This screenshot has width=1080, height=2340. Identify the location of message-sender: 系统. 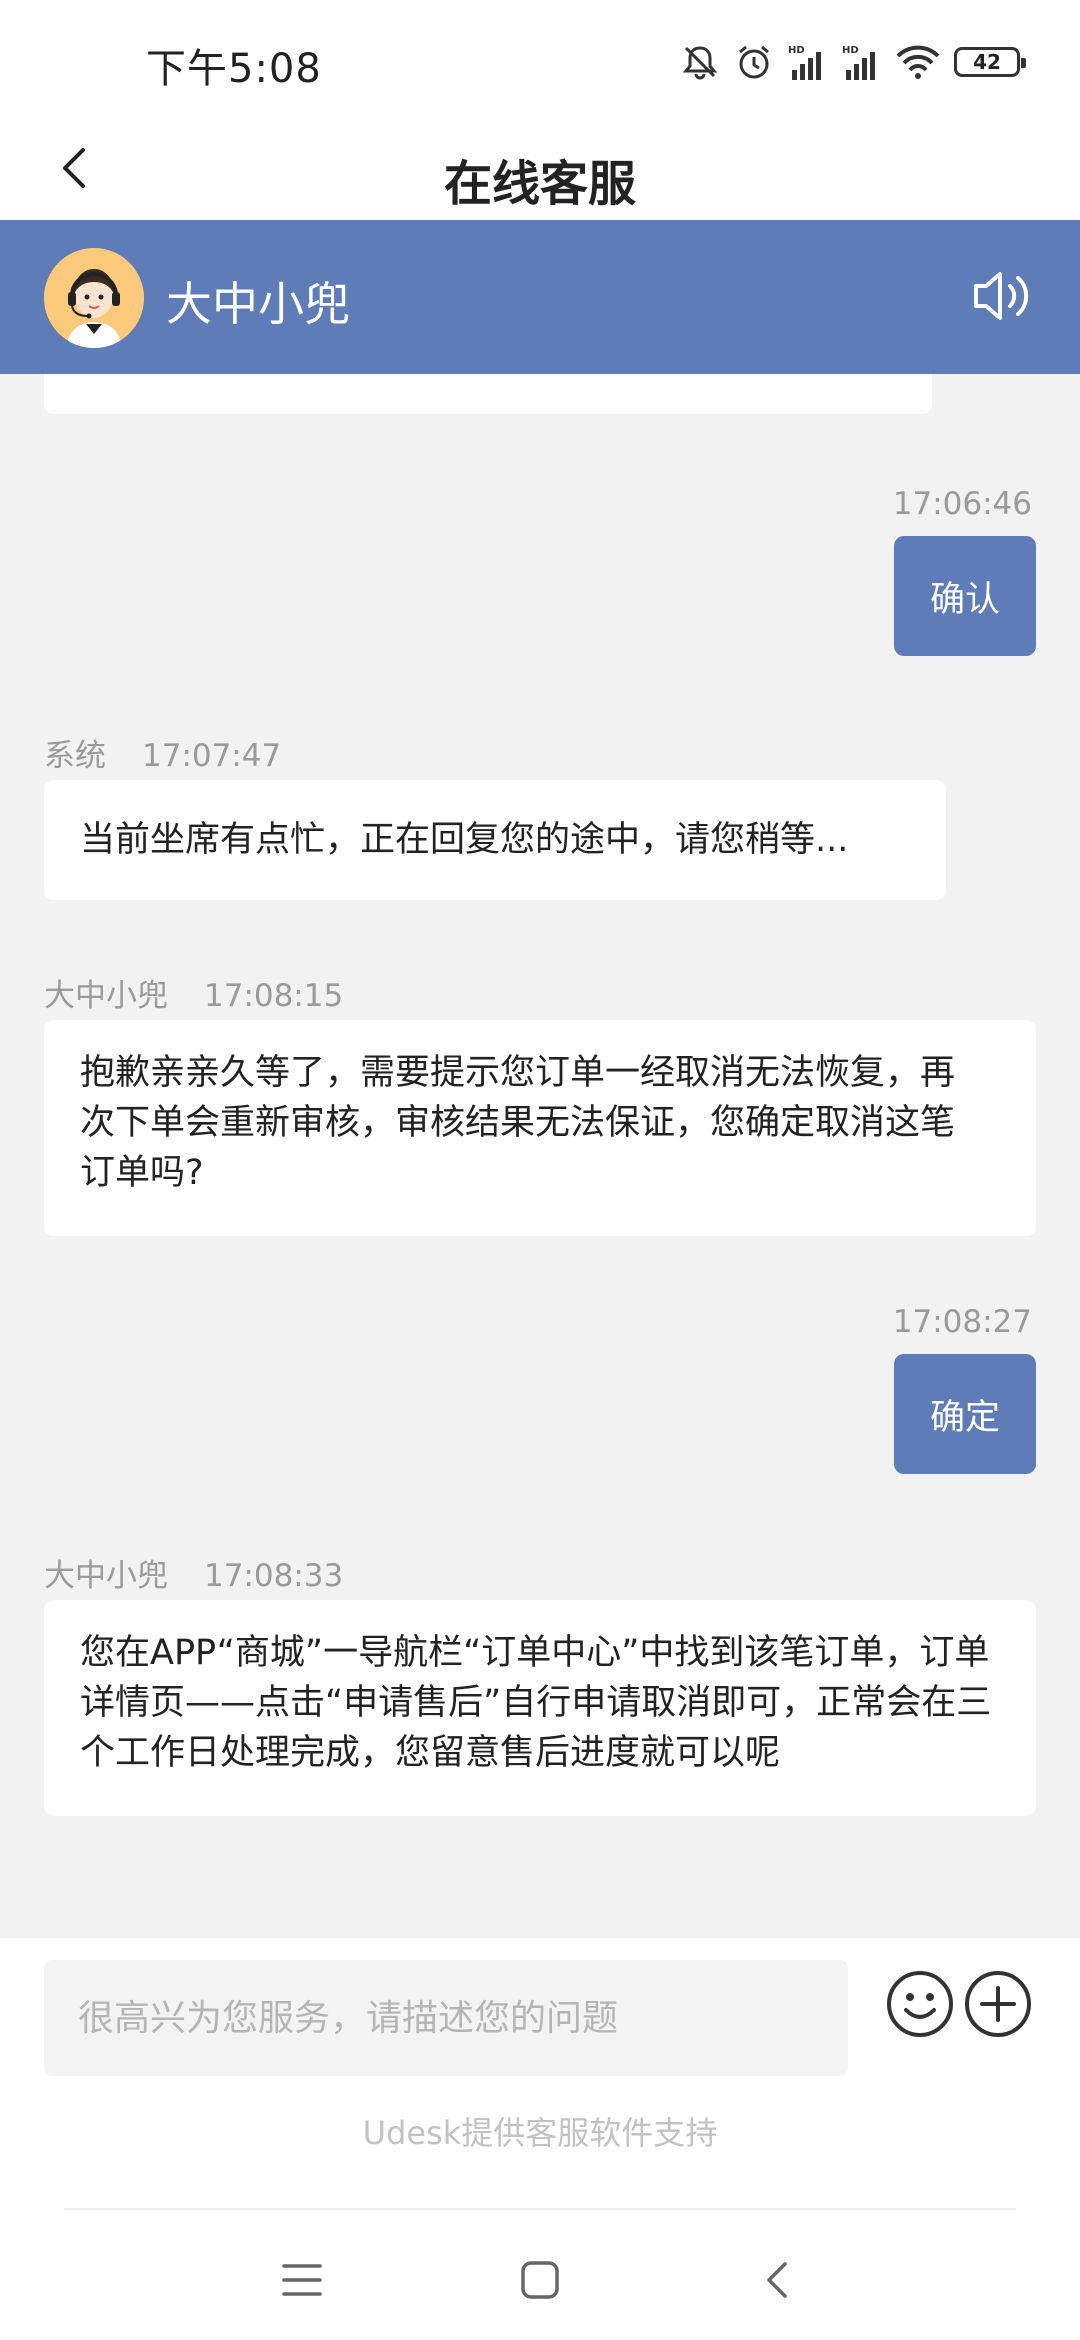
(75, 756).